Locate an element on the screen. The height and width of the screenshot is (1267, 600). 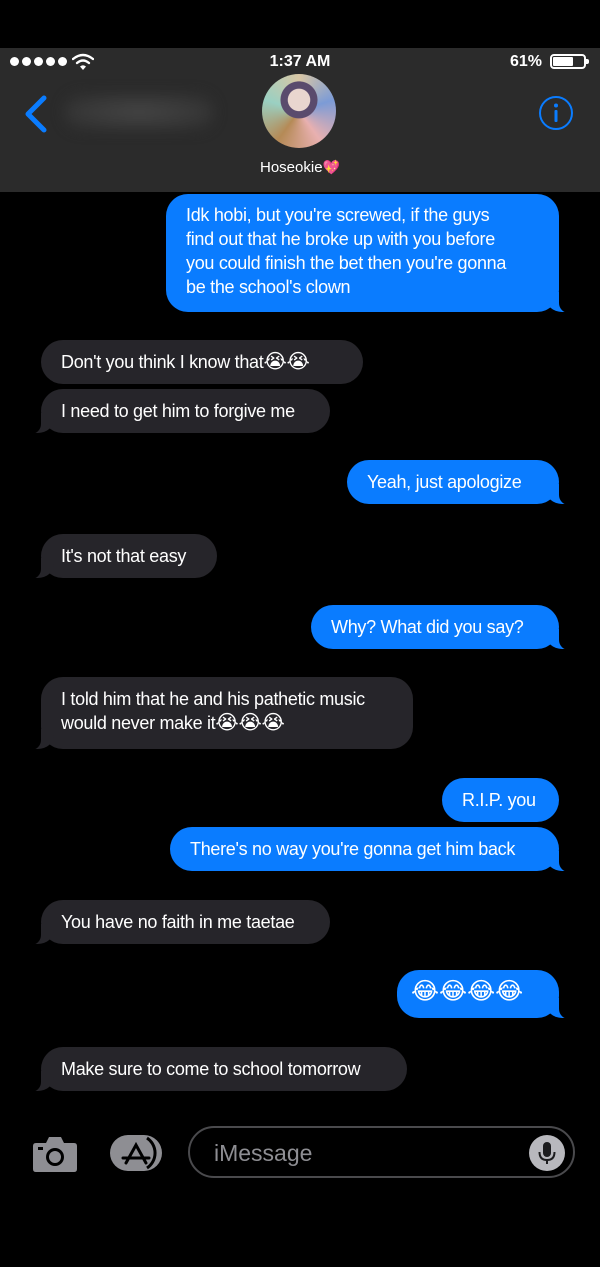
received-message: Don't you think I know that😭😭 is located at coordinates (202, 362).